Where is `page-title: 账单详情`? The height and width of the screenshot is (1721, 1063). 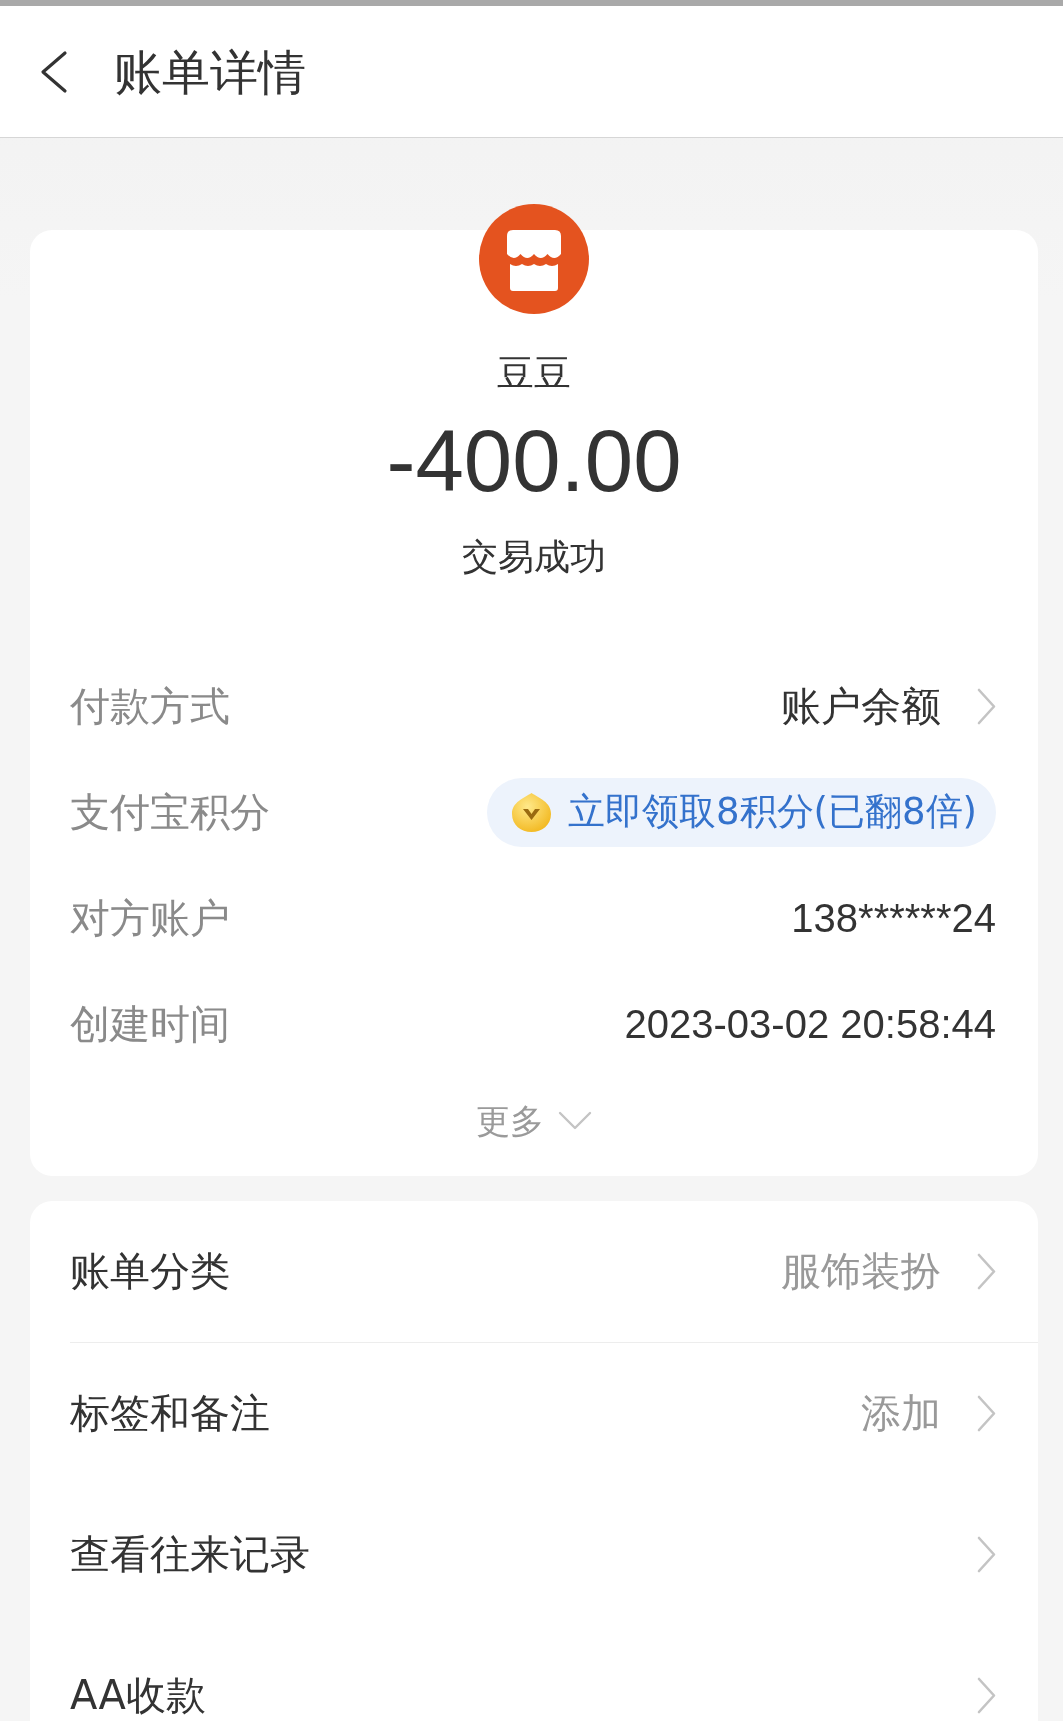
page-title: 账单详情 is located at coordinates (210, 71).